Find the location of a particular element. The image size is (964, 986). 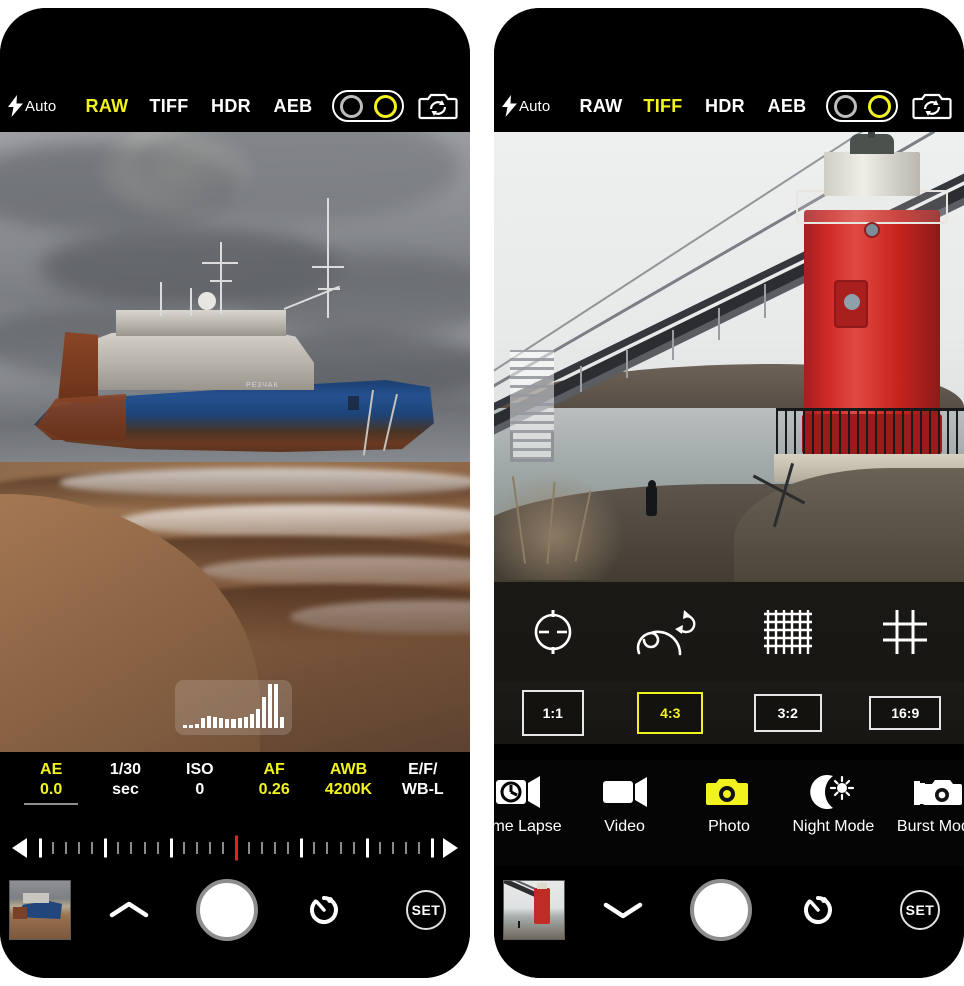

shutter-bar-left: SET is located at coordinates (235, 910).